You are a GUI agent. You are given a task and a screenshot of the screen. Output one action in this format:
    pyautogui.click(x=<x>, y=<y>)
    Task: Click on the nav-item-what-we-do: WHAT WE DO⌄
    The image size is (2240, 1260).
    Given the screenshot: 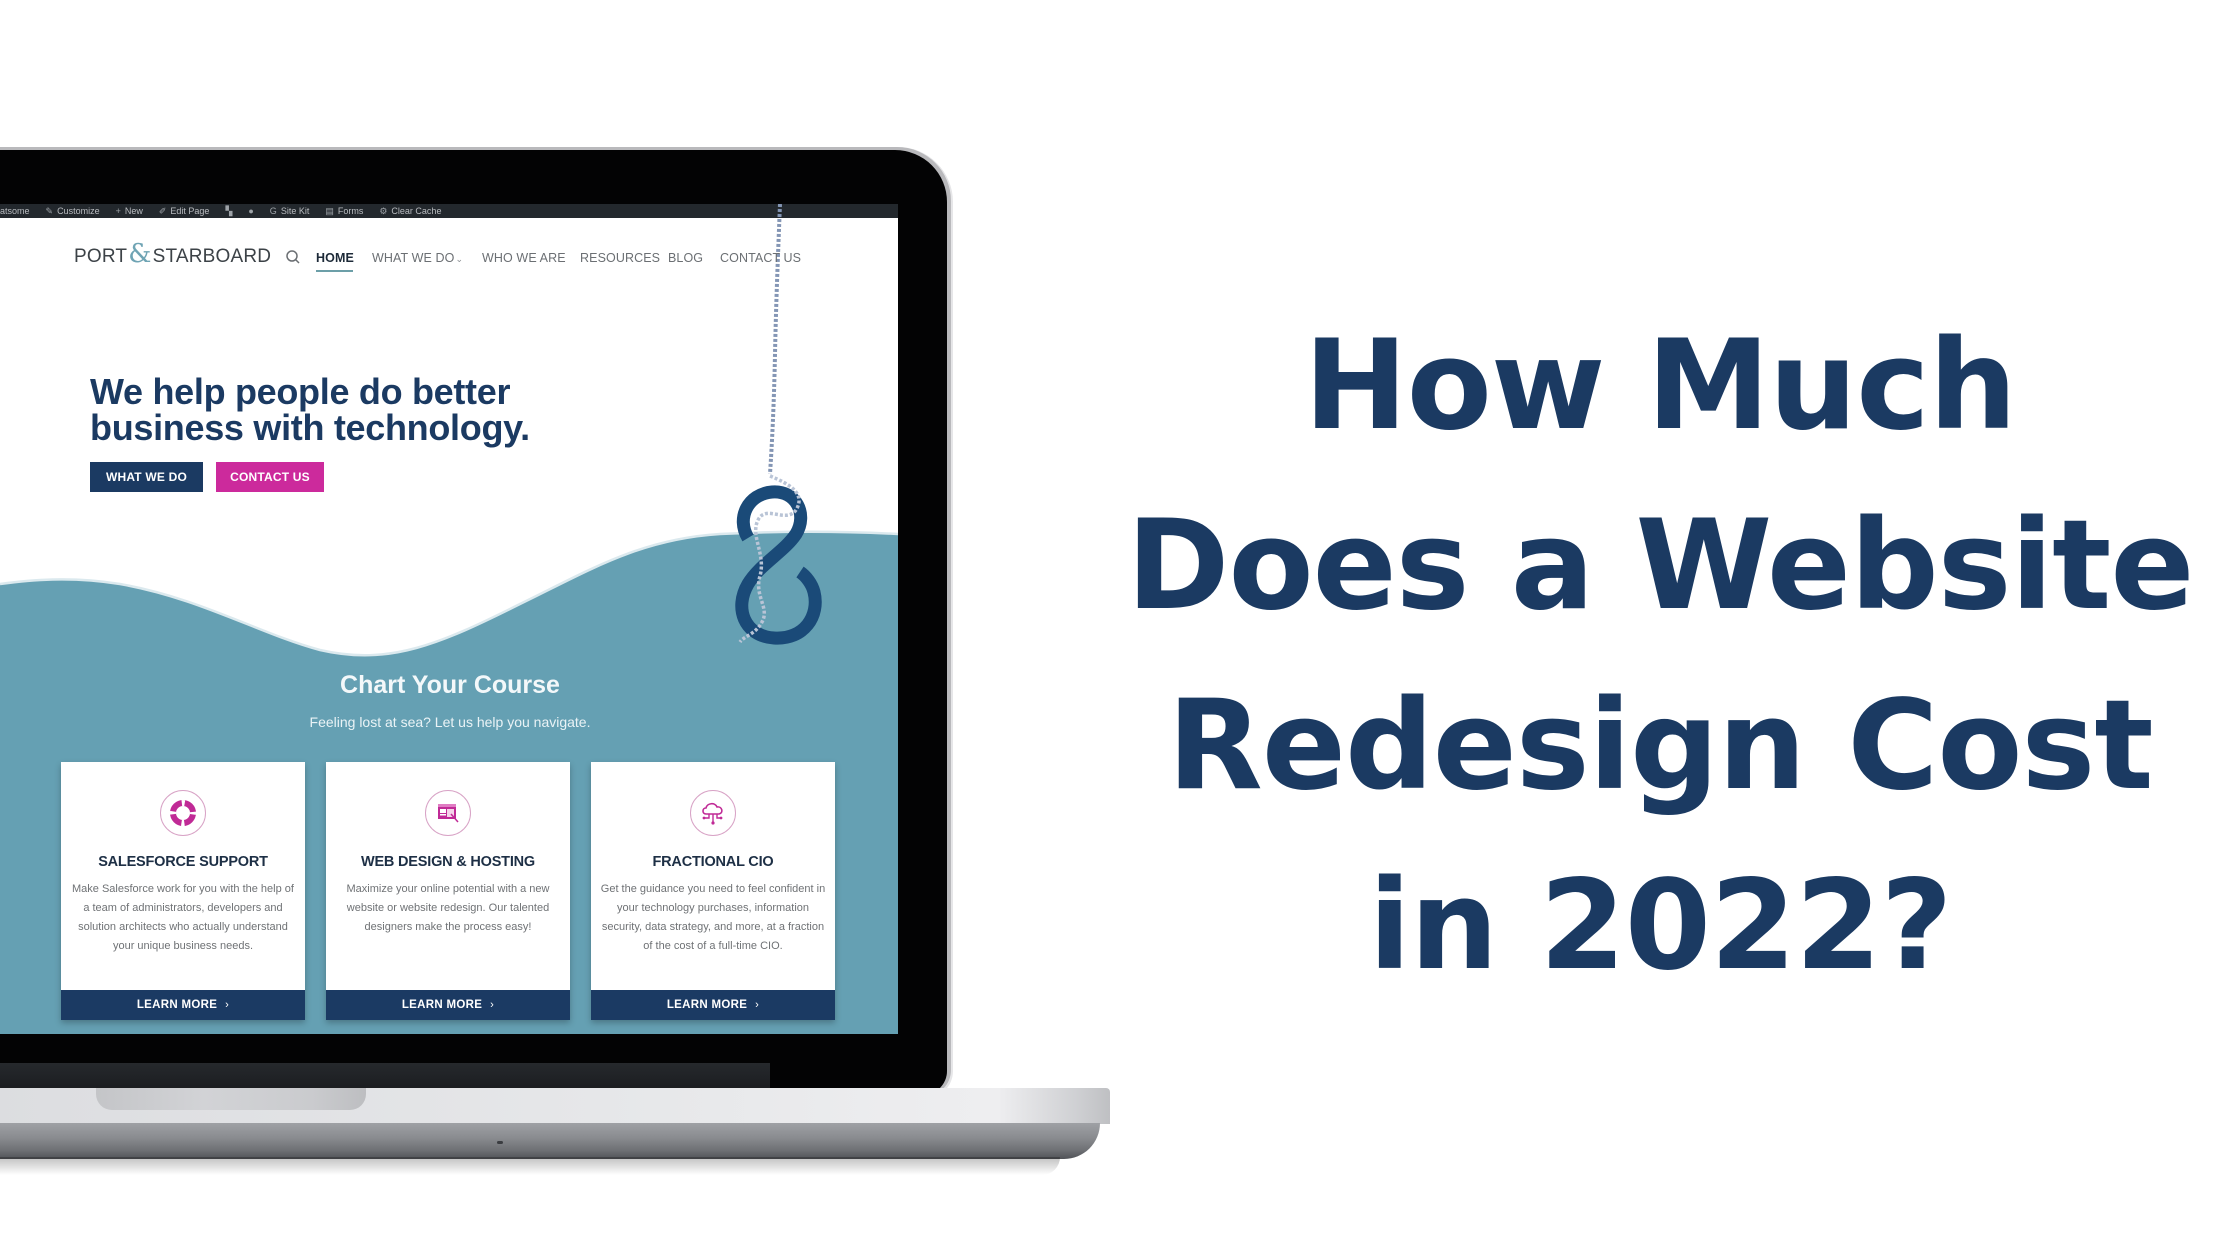 What is the action you would take?
    pyautogui.click(x=417, y=258)
    